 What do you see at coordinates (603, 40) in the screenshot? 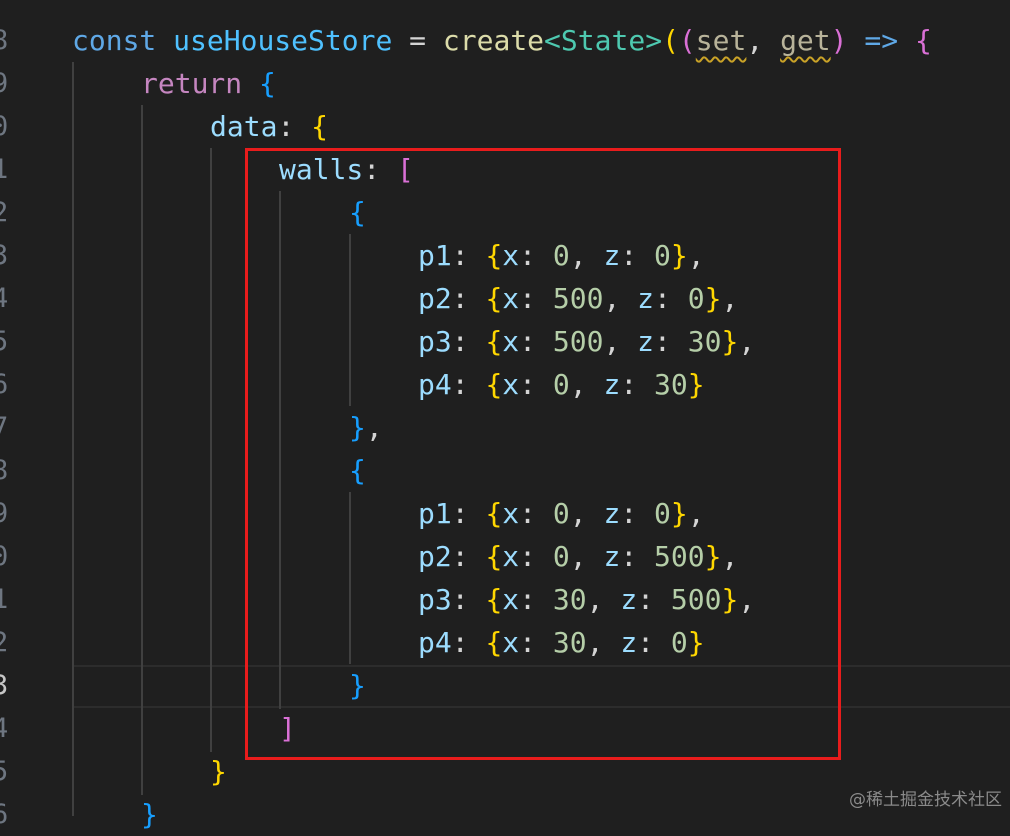
I see `type-name: State` at bounding box center [603, 40].